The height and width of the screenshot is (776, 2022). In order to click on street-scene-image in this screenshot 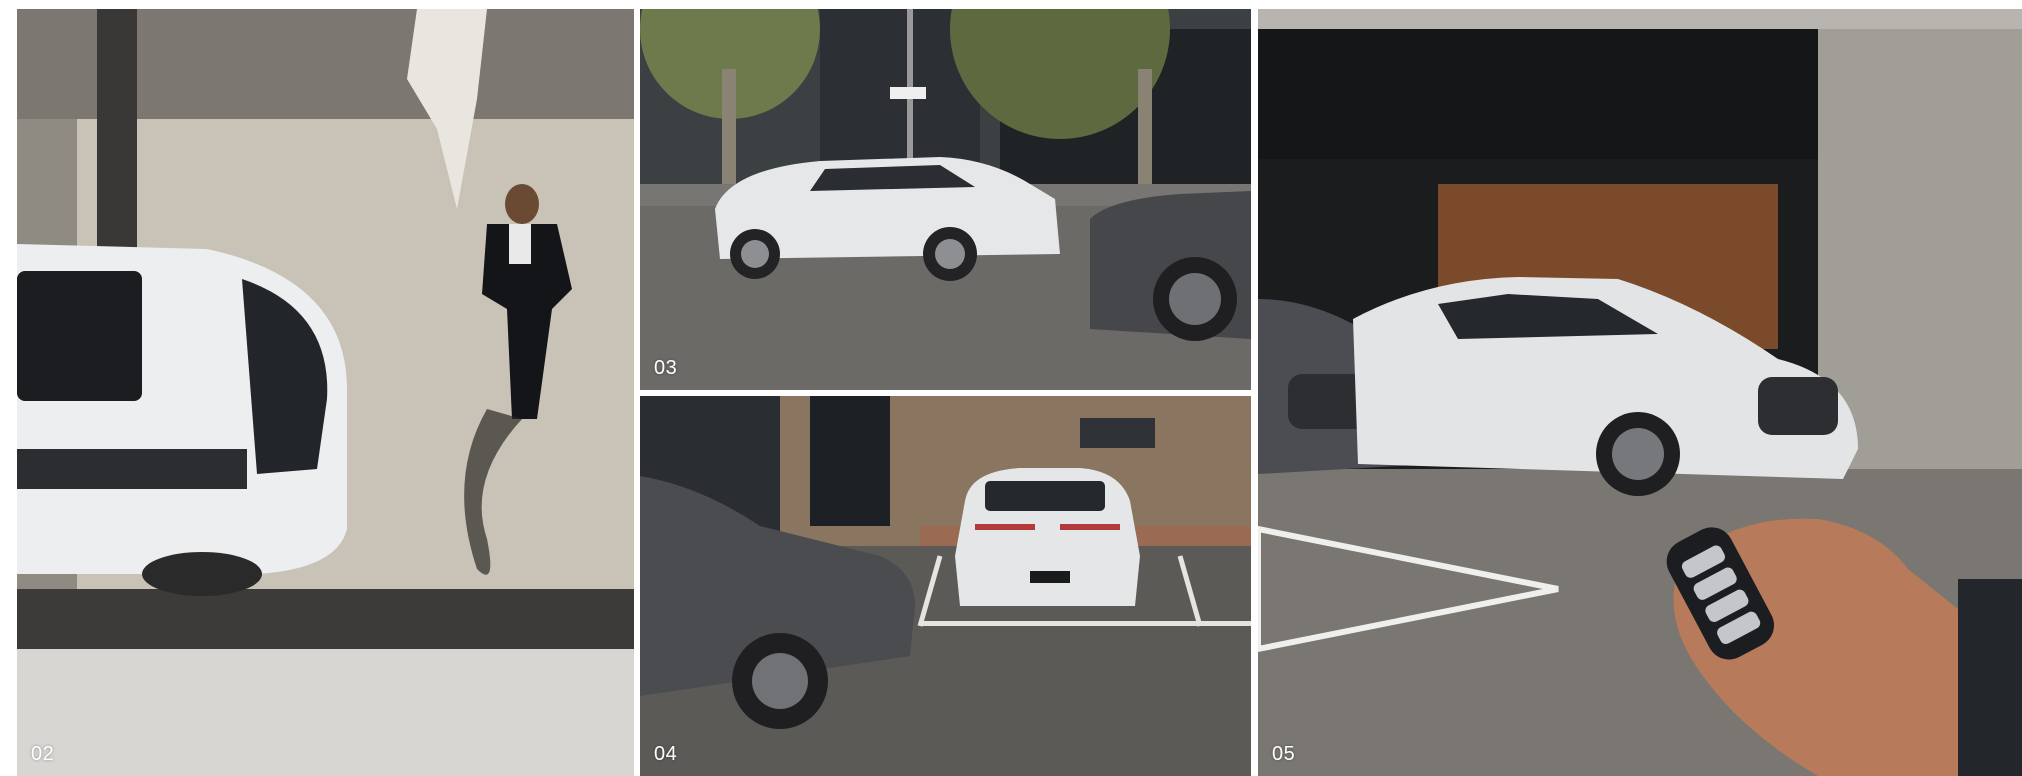, I will do `click(945, 199)`.